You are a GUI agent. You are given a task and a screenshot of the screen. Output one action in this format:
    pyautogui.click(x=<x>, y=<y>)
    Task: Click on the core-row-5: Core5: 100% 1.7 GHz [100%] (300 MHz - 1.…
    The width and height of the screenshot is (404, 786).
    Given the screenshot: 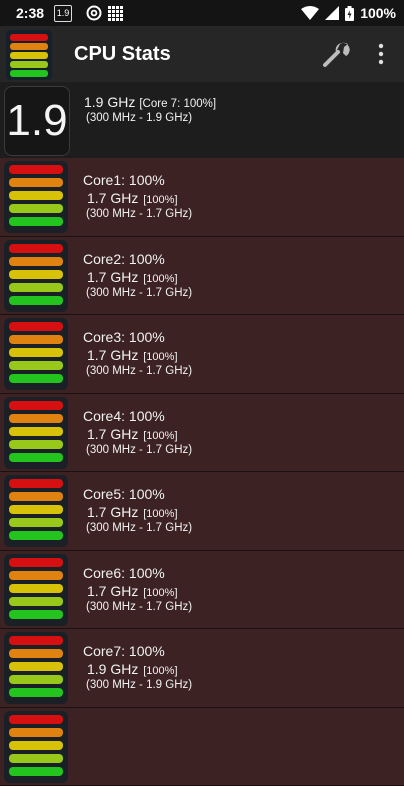 What is the action you would take?
    pyautogui.click(x=202, y=511)
    